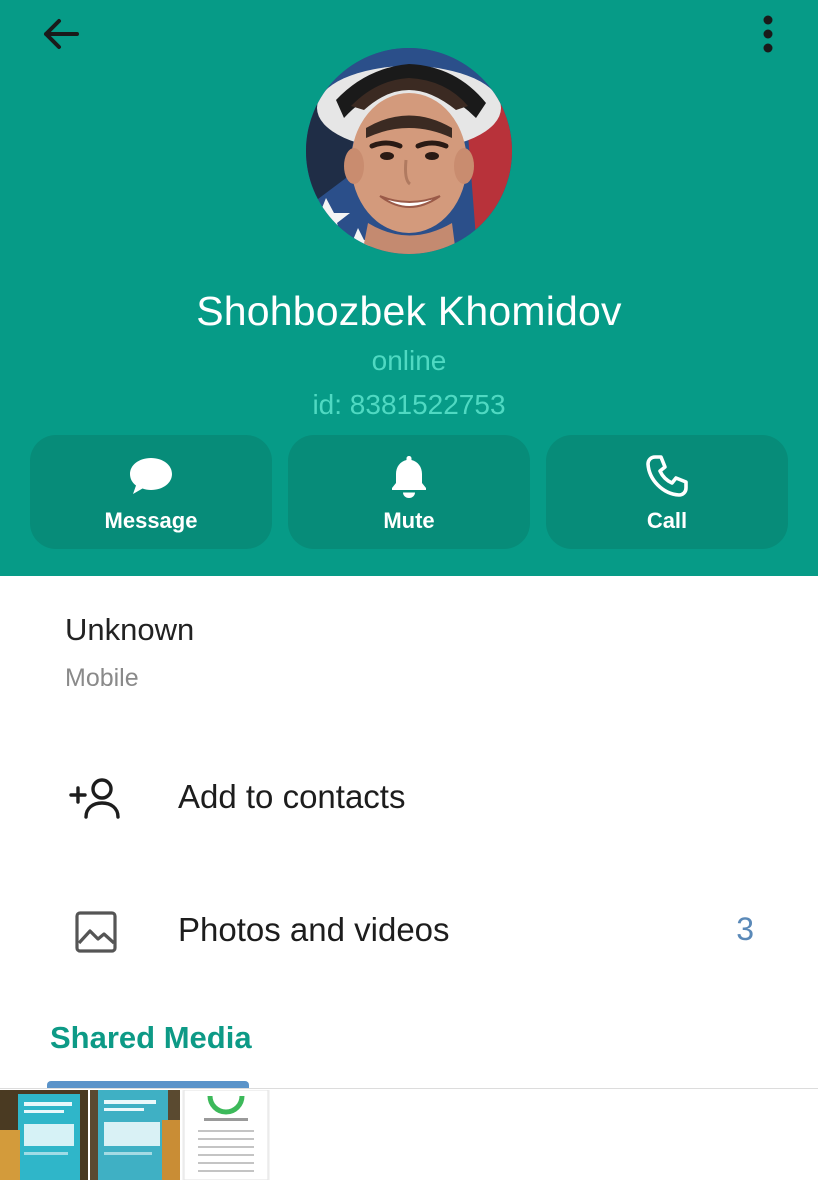  I want to click on online-status: online, so click(409, 360).